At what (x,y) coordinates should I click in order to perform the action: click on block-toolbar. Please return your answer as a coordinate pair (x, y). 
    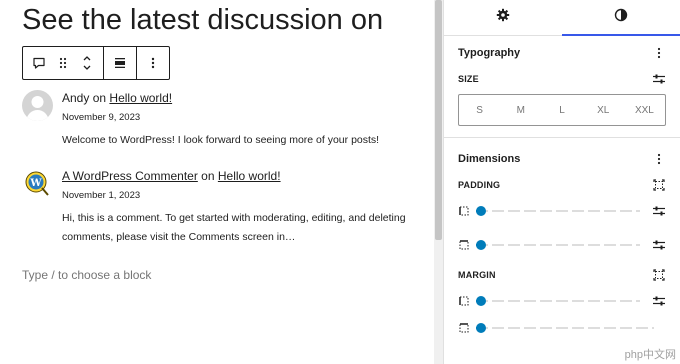
    Looking at the image, I should click on (96, 63).